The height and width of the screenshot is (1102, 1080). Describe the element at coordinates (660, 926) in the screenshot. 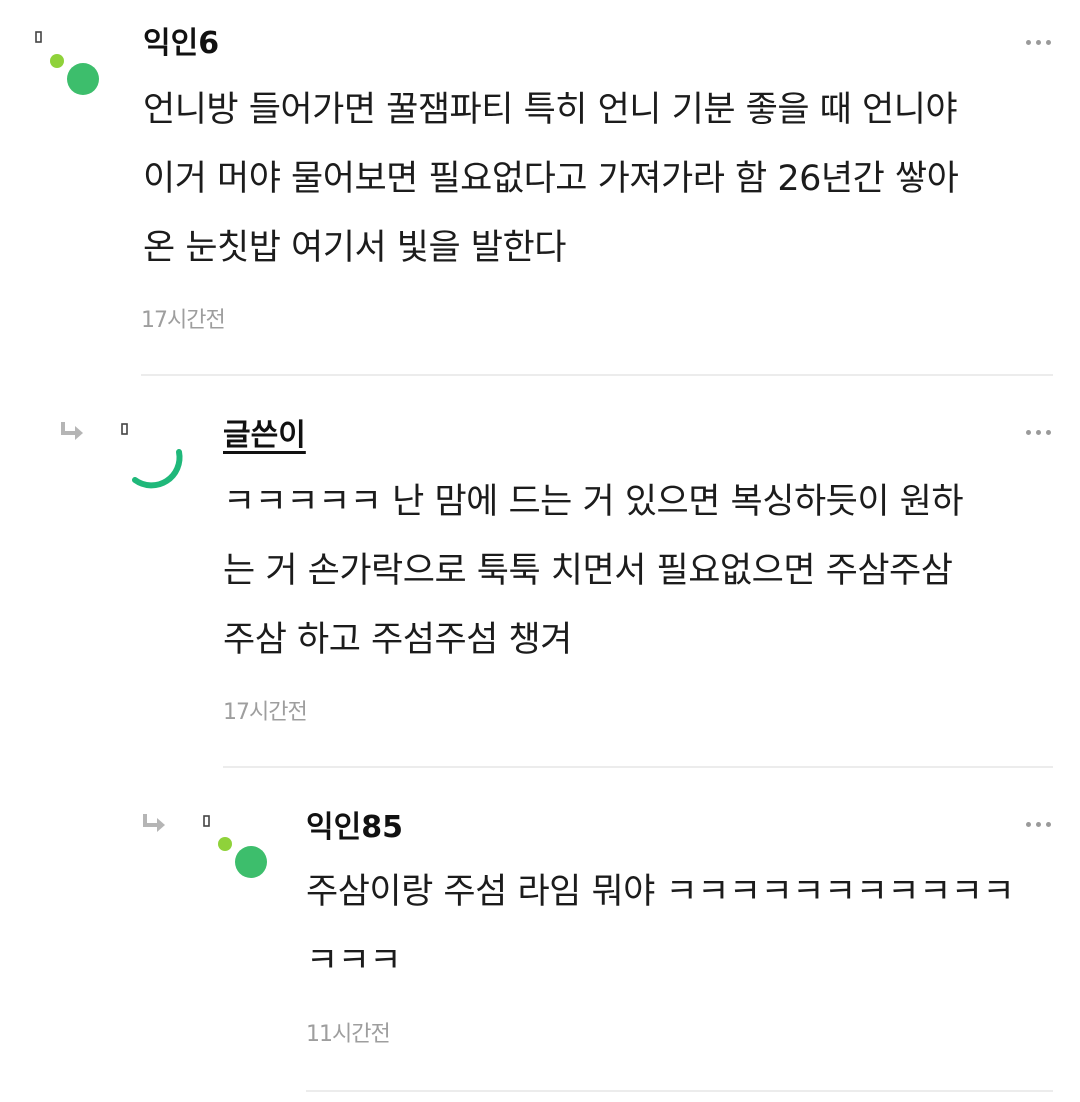

I see `comment-text: 주삼이랑 주섬 라임 뭐야 ㅋㅋㅋㅋㅋㅋㅋㅋㅋㅋㅋ ㅋㅋㅋ` at that location.